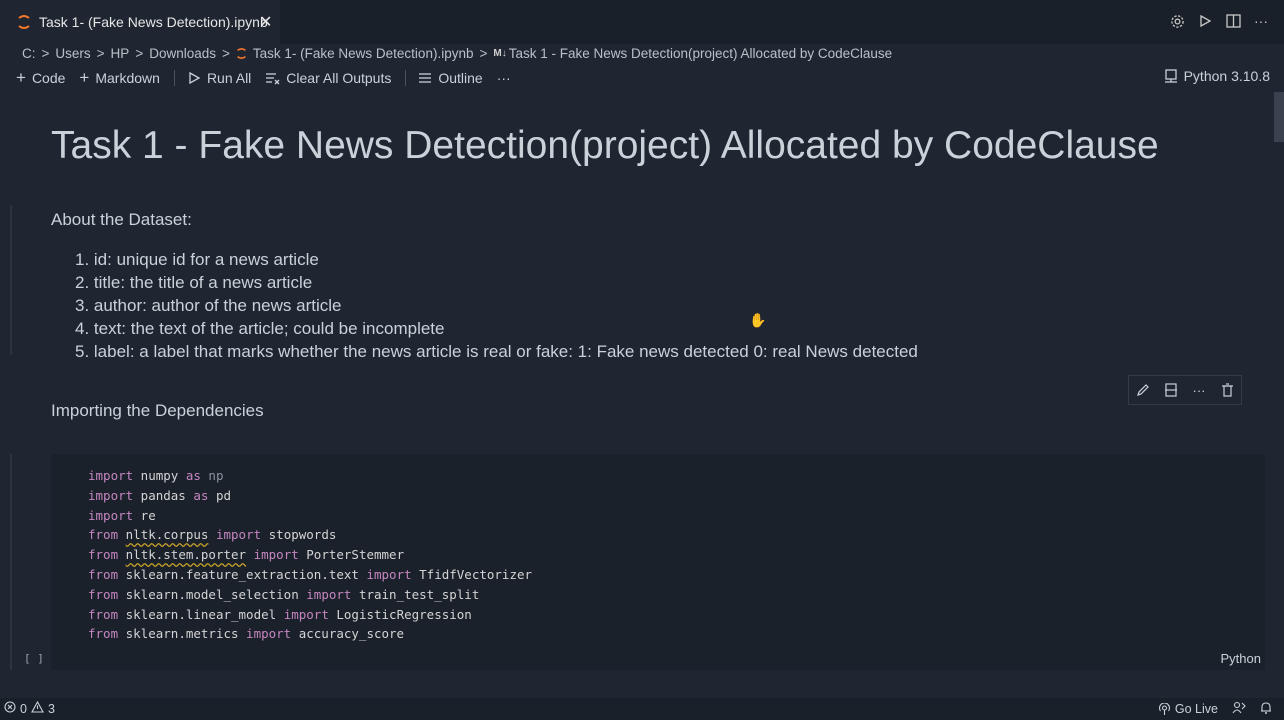  I want to click on code-line: import re, so click(310, 516).